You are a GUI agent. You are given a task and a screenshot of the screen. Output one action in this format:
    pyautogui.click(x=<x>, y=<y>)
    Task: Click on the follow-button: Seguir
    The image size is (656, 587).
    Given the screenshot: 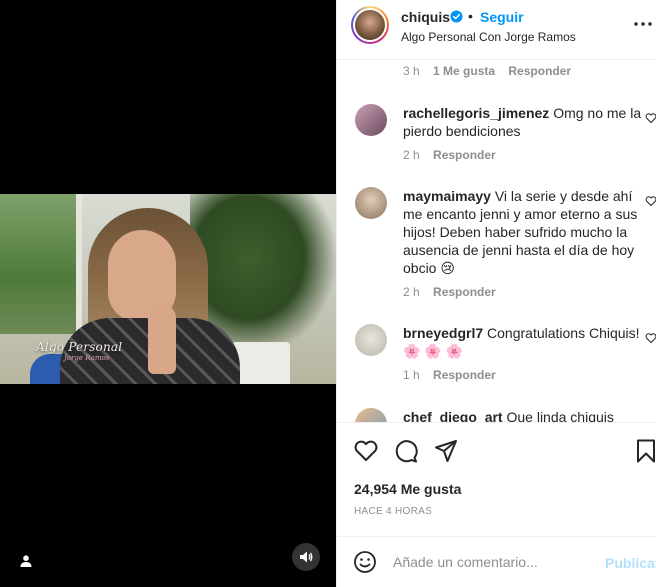 What is the action you would take?
    pyautogui.click(x=502, y=17)
    